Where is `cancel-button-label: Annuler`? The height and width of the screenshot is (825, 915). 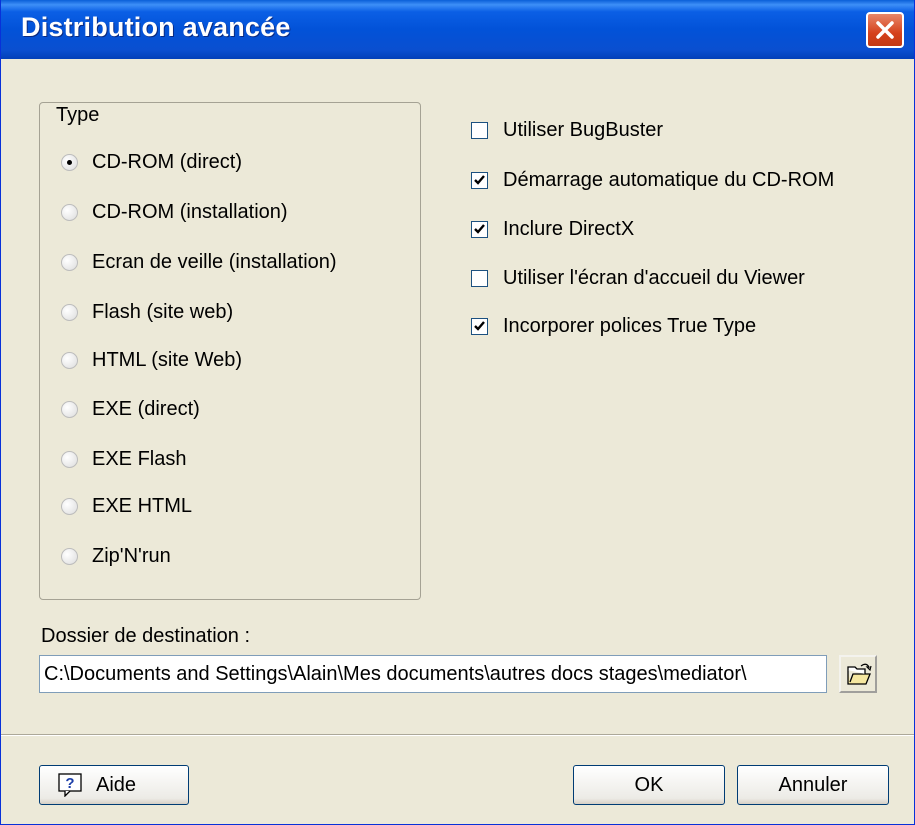
cancel-button-label: Annuler is located at coordinates (813, 784).